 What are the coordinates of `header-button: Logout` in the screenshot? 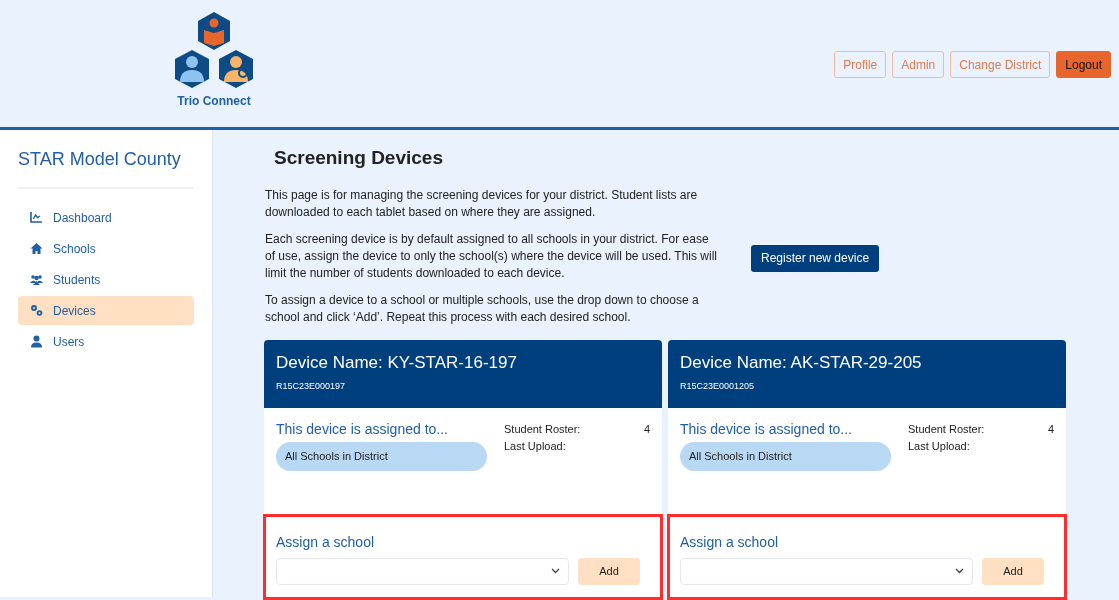 It's located at (1083, 64).